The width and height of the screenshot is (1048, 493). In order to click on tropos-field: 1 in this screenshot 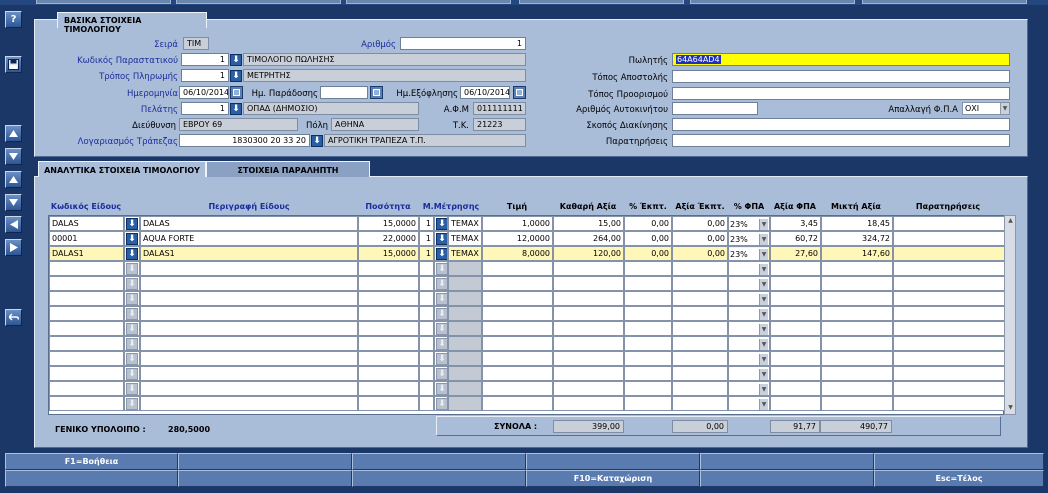, I will do `click(205, 75)`.